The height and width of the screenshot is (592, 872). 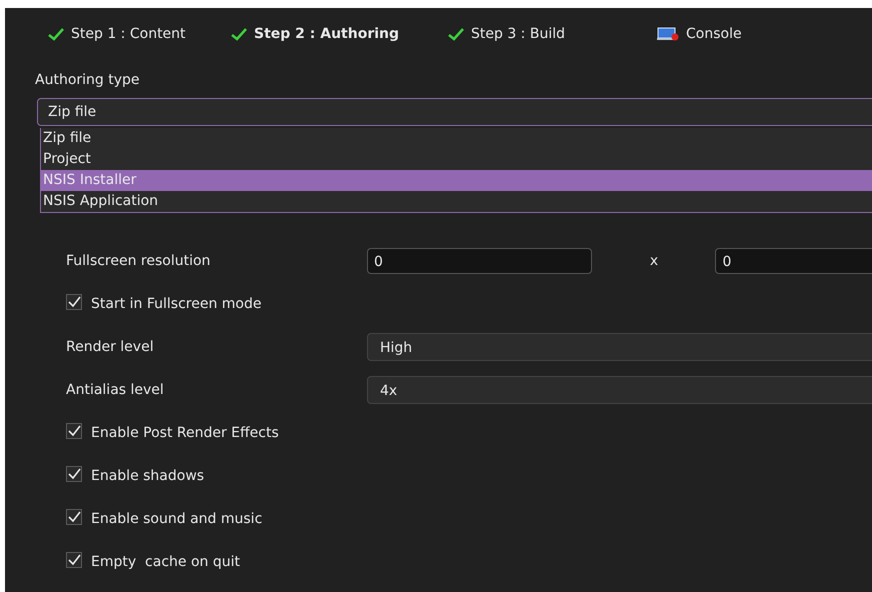 I want to click on field-label: Fullscreen resolution, so click(x=139, y=260).